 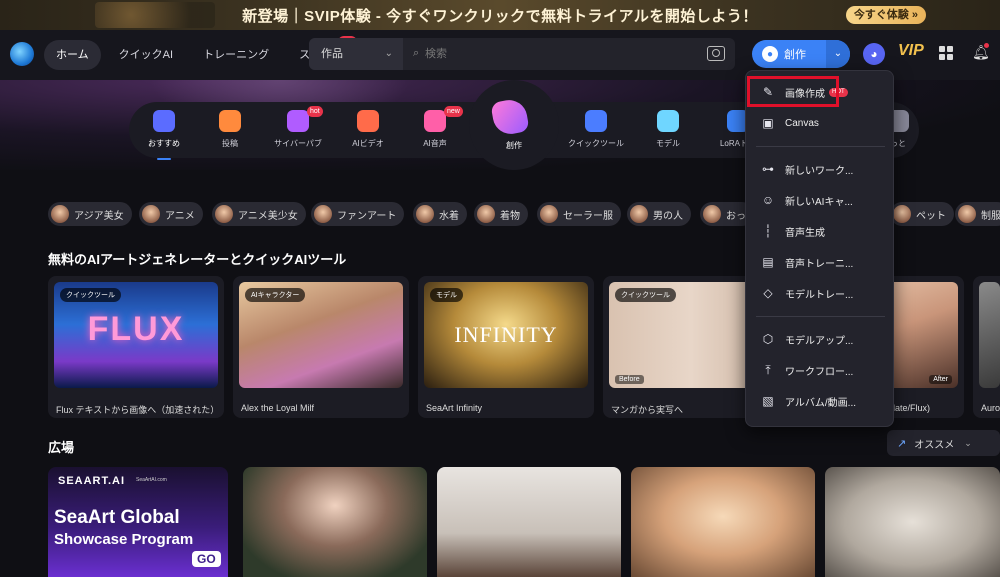 What do you see at coordinates (596, 121) in the screenshot?
I see `ai-tool-icon` at bounding box center [596, 121].